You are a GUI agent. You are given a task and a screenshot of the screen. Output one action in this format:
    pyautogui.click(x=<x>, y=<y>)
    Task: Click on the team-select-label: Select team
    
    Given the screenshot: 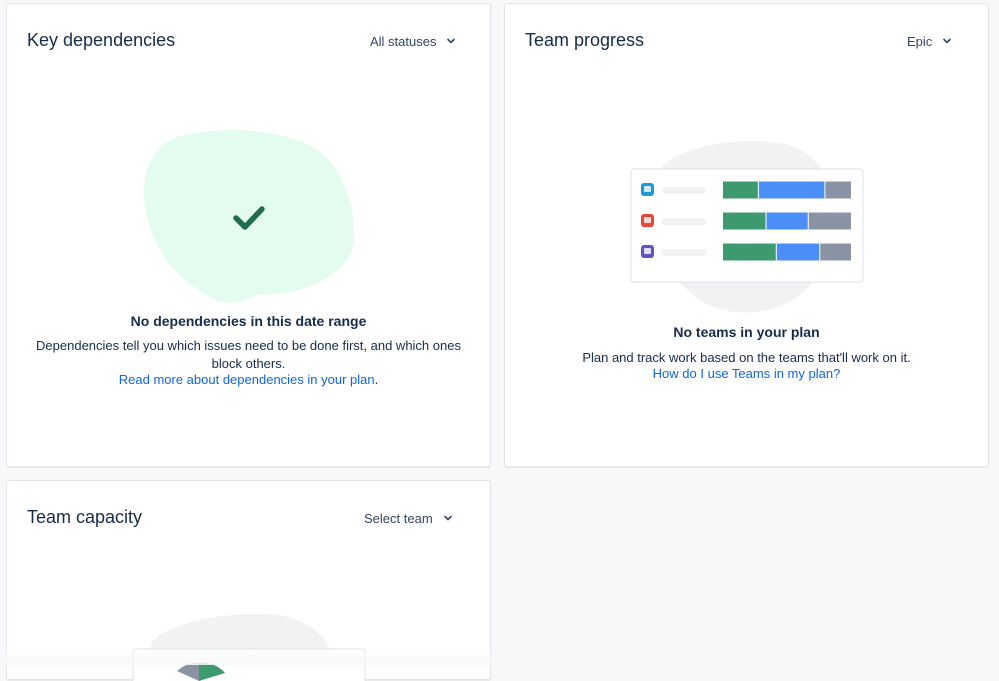 What is the action you would take?
    pyautogui.click(x=398, y=518)
    